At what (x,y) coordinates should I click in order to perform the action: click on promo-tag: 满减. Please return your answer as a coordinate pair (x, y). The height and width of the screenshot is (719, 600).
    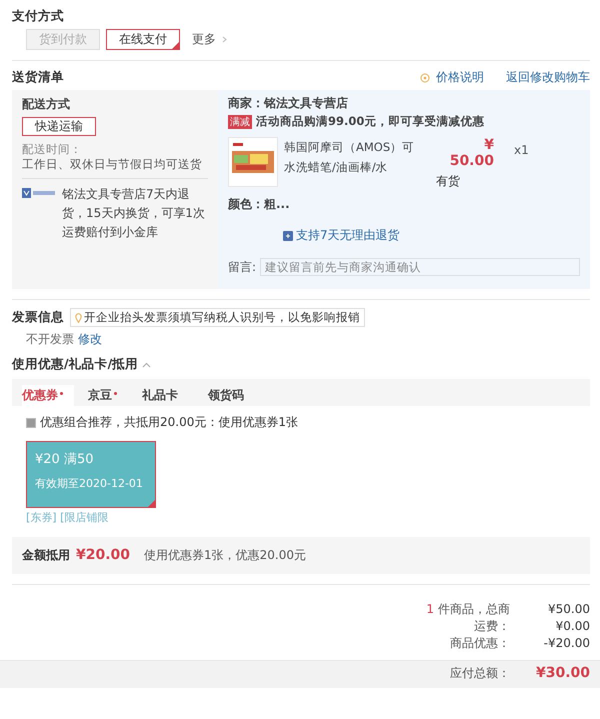
    Looking at the image, I should click on (240, 121).